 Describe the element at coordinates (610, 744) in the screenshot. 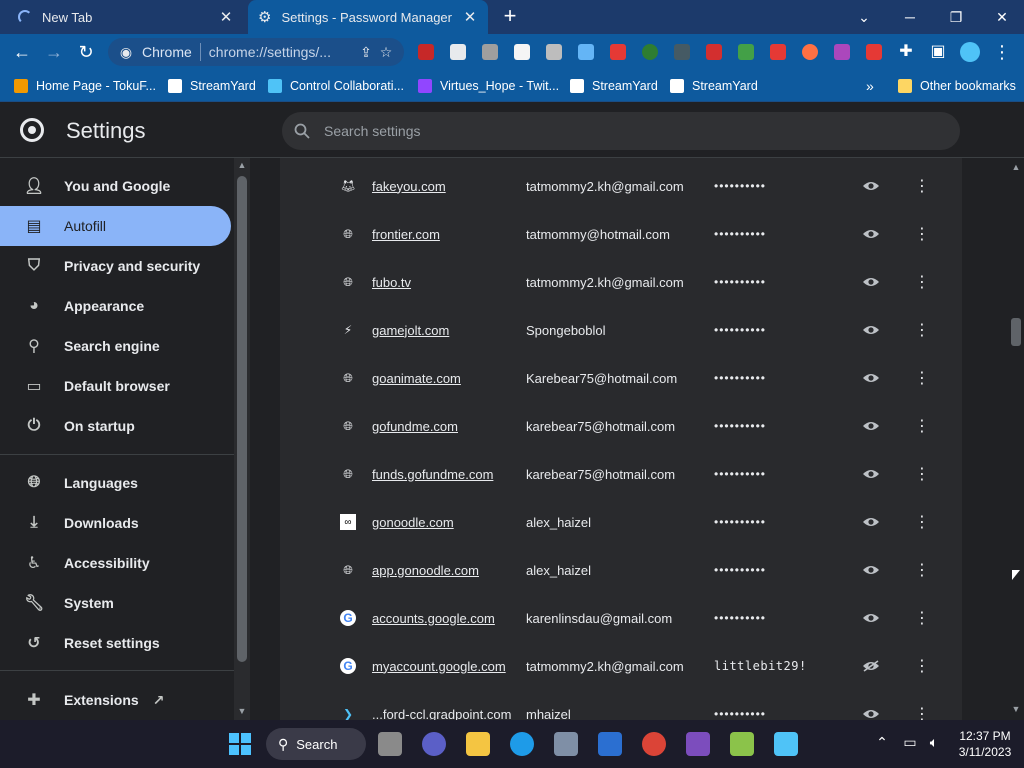

I see `store-icon` at that location.